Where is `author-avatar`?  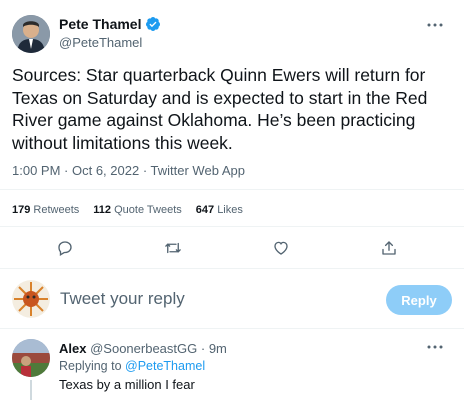 author-avatar is located at coordinates (31, 34).